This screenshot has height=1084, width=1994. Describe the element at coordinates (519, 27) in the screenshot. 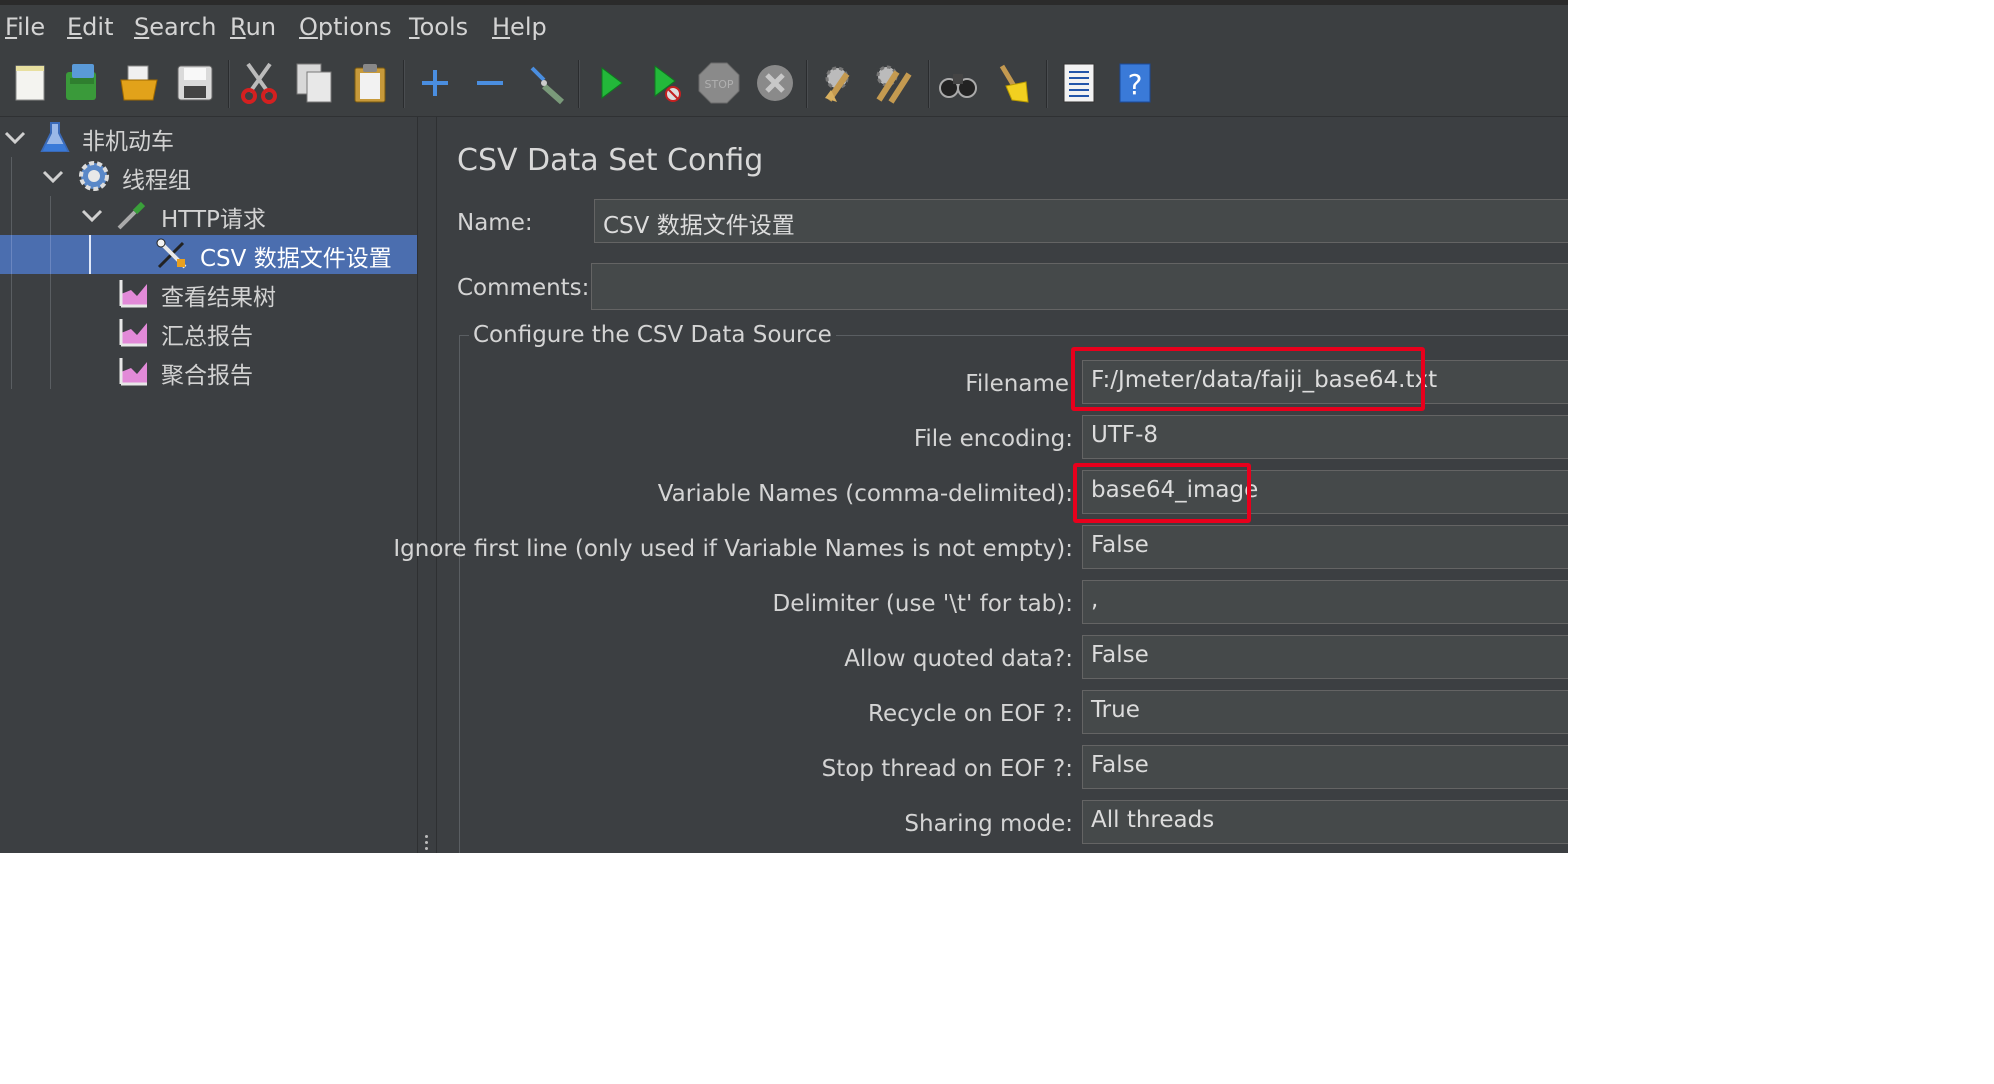

I see `menu-help: Help` at that location.